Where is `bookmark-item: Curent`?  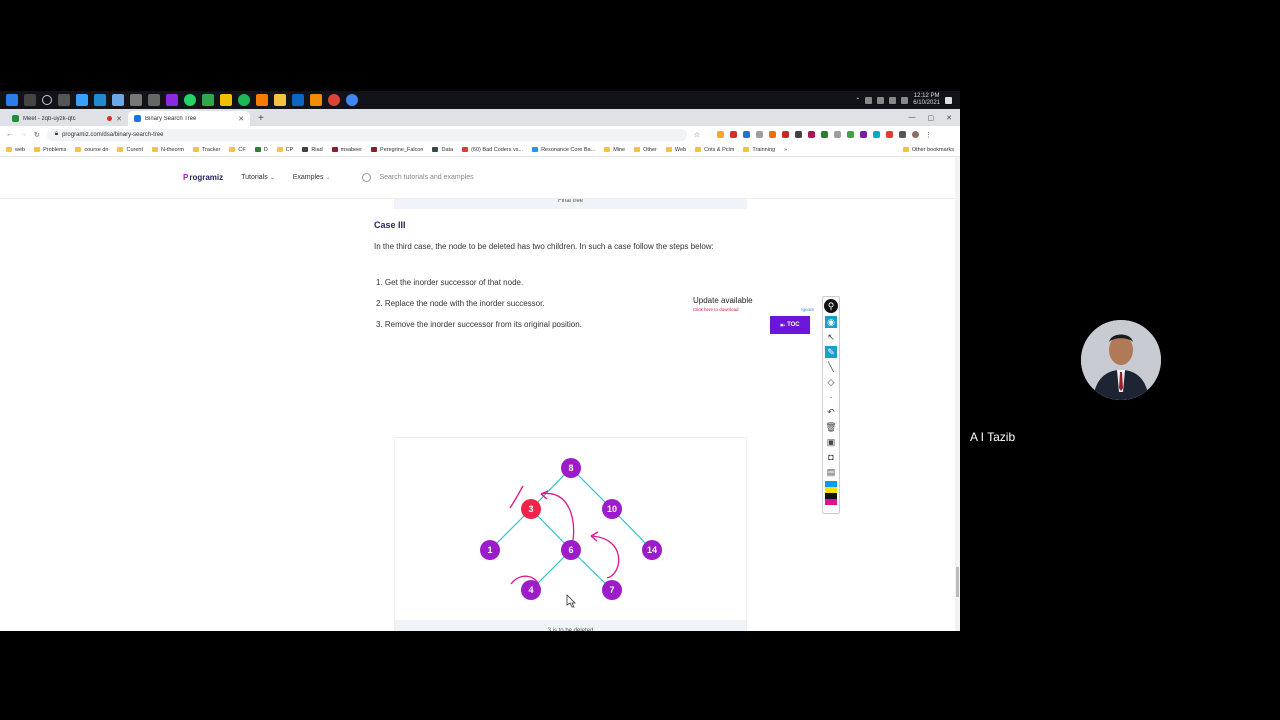
bookmark-item: Curent is located at coordinates (130, 150).